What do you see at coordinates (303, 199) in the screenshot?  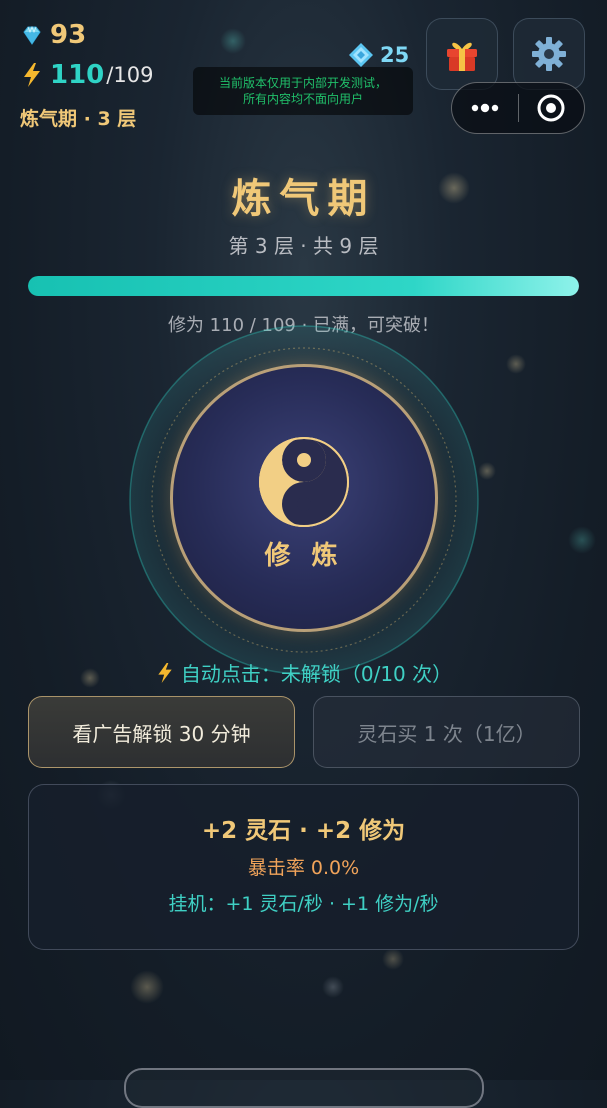 I see `realm-title: 炼气期` at bounding box center [303, 199].